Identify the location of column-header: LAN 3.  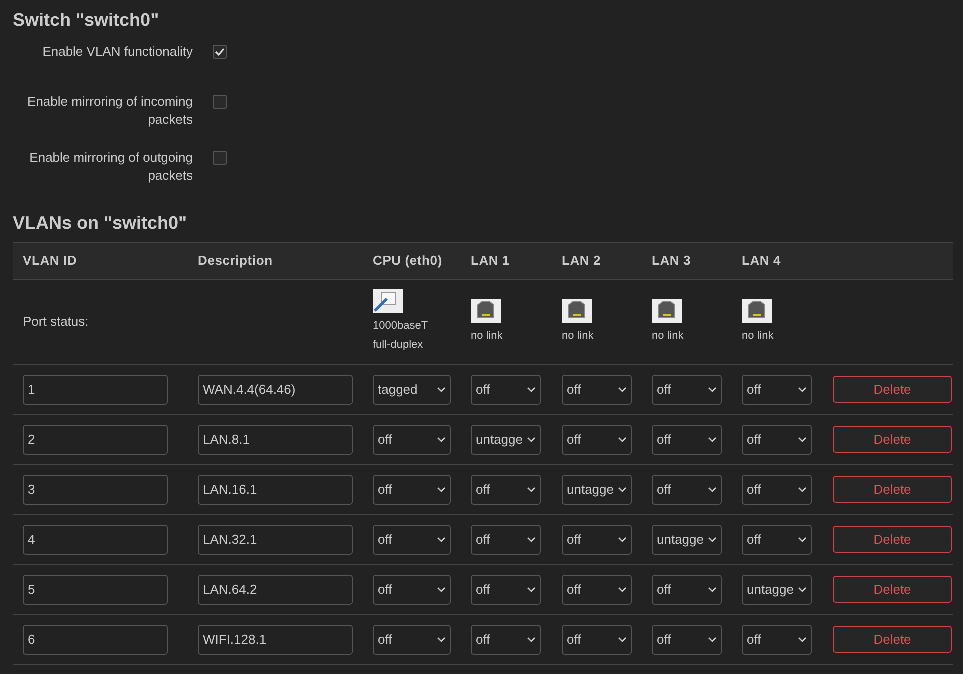
(671, 261).